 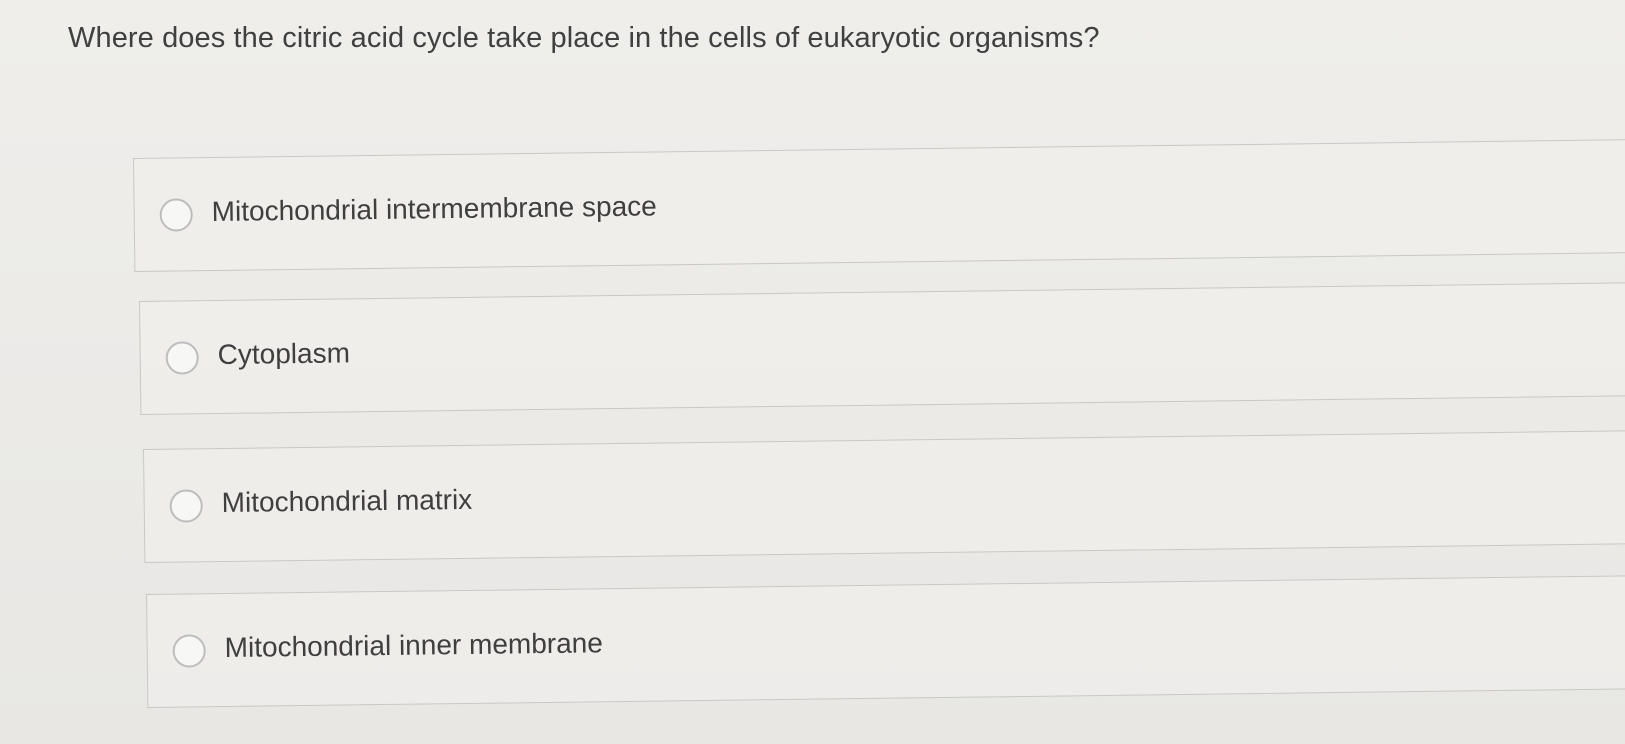 I want to click on answer-option-label-1: Mitochondrial intermembrane space, so click(x=434, y=209).